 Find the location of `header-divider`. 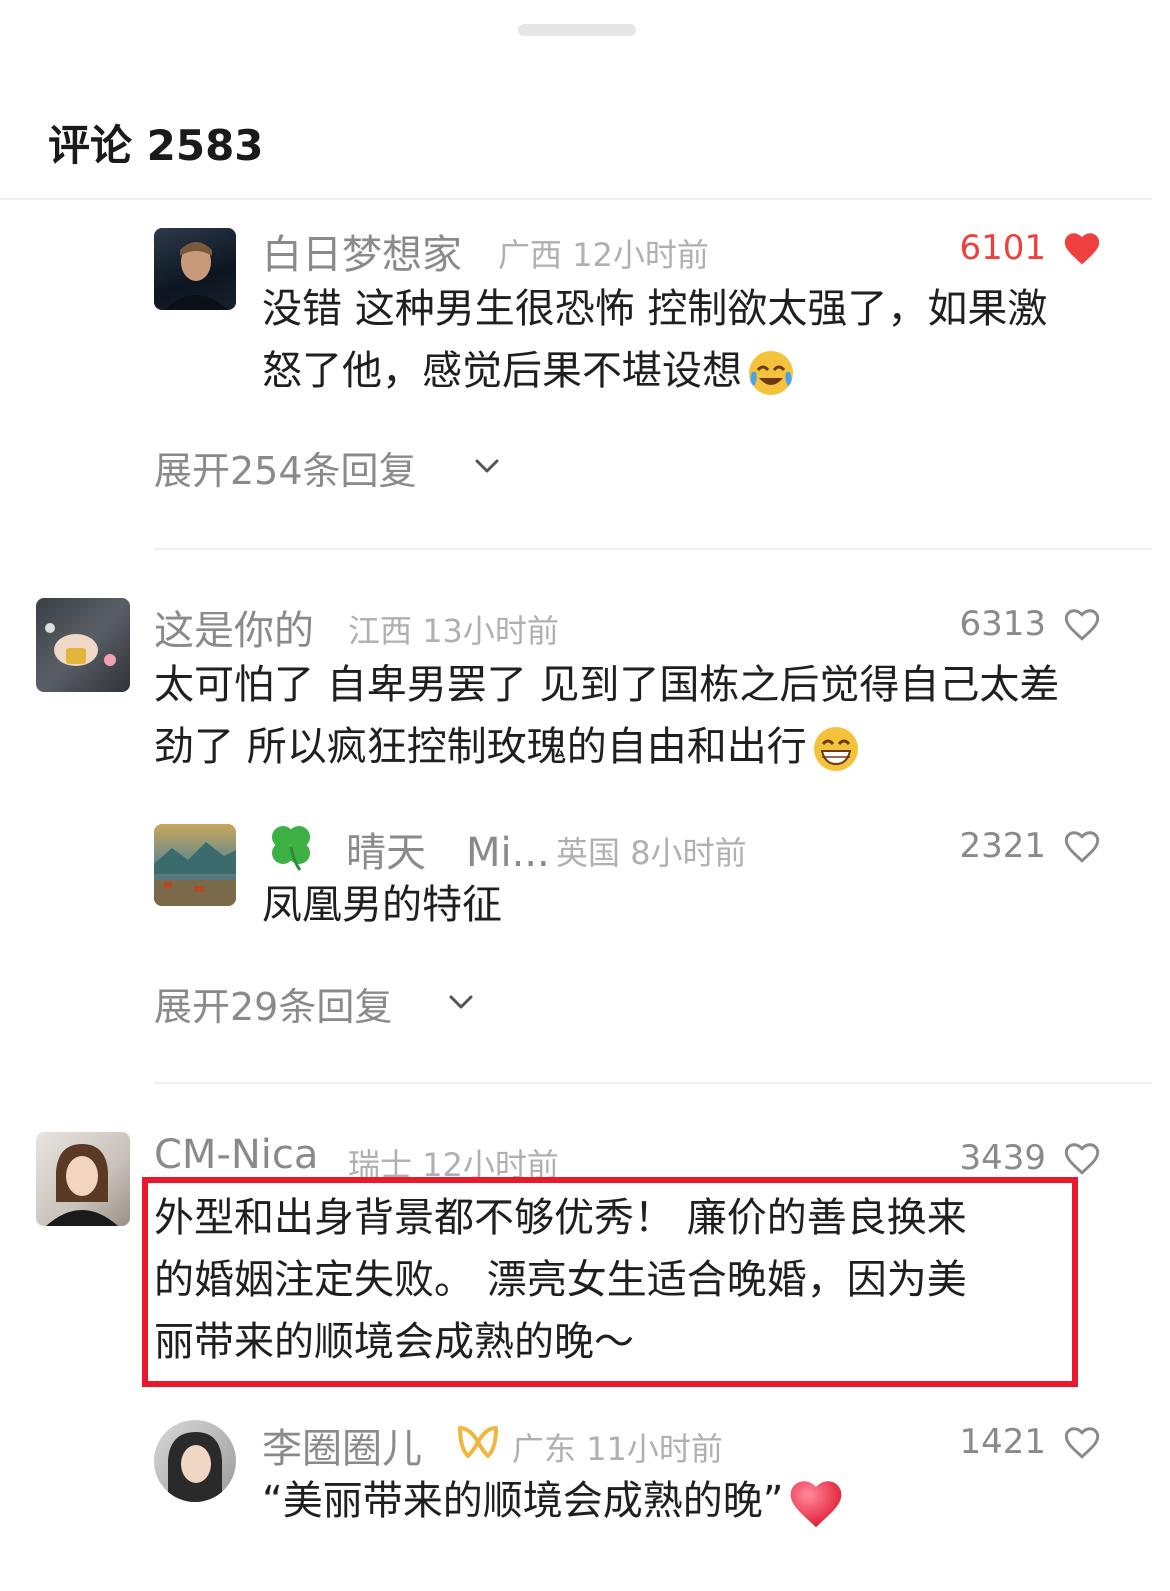

header-divider is located at coordinates (576, 199).